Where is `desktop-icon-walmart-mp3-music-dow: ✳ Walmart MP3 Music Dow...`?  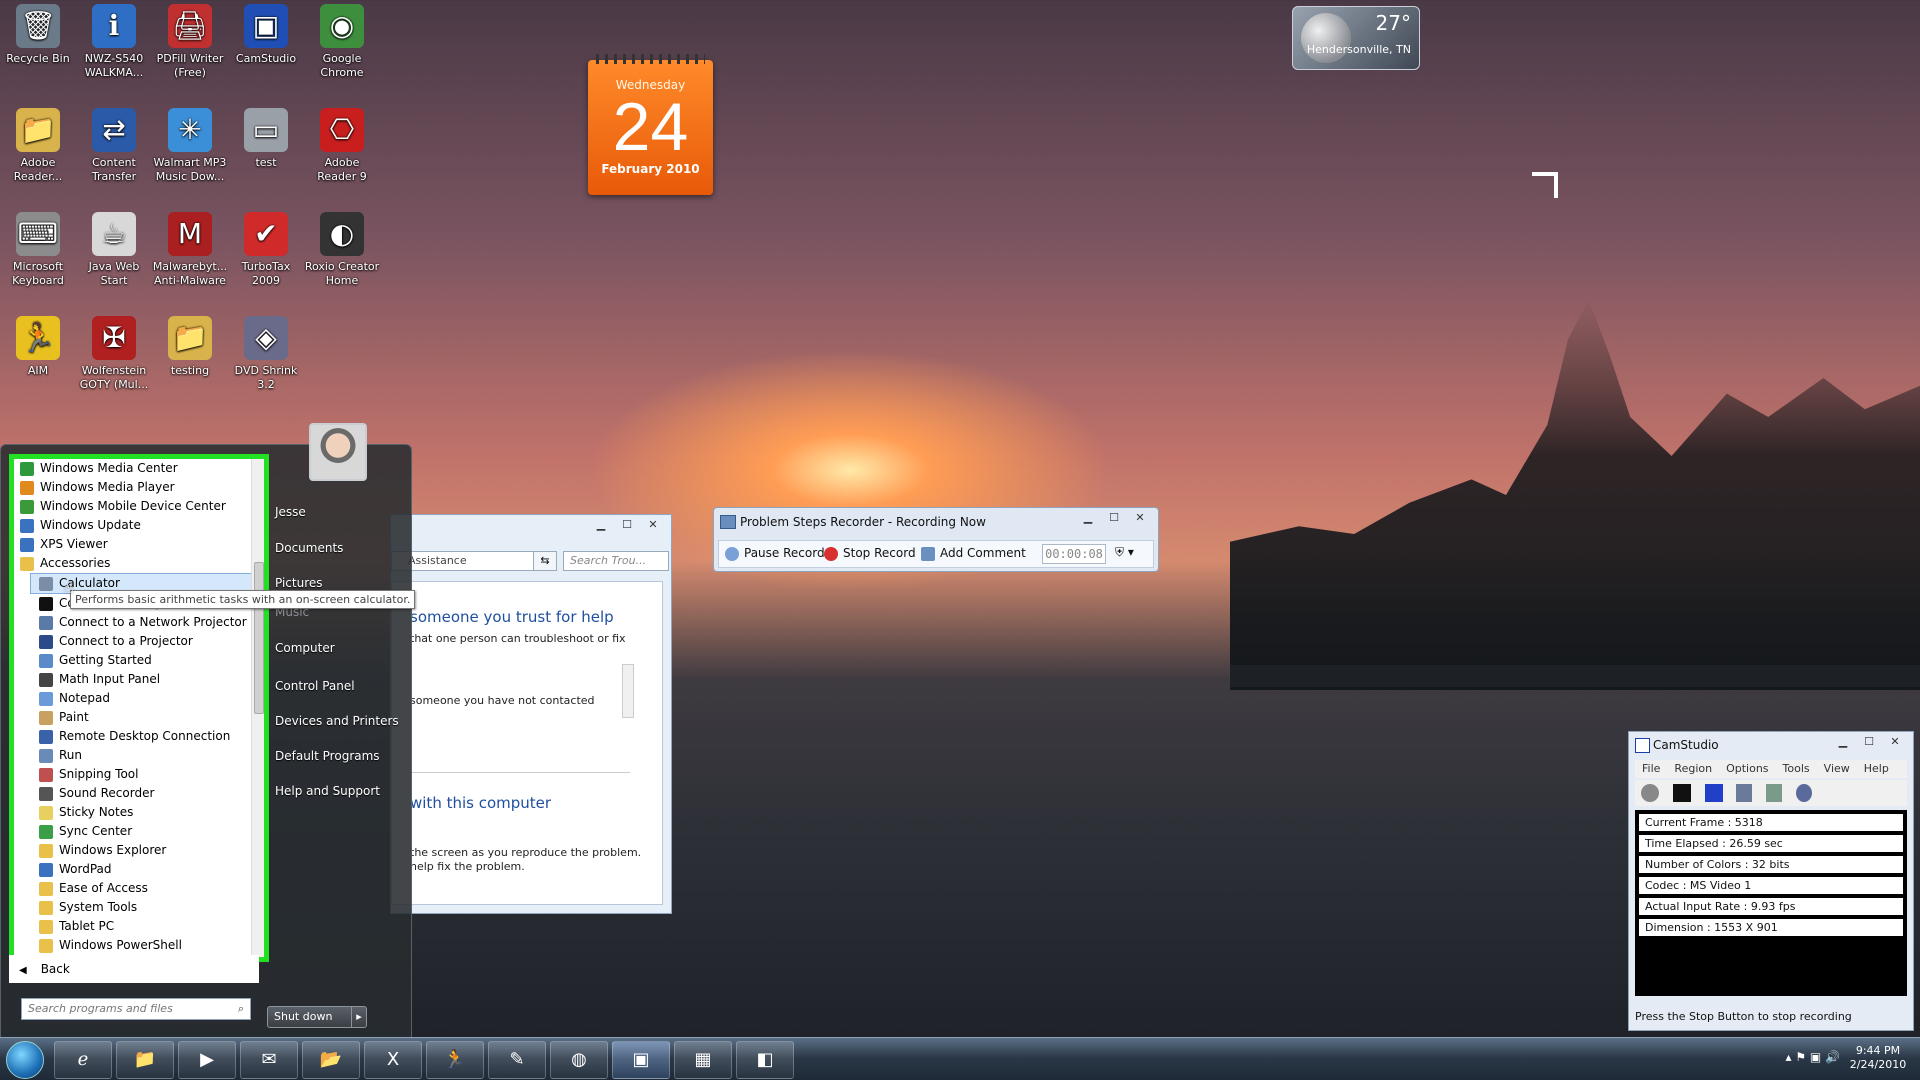 desktop-icon-walmart-mp3-music-dow: ✳ Walmart MP3 Music Dow... is located at coordinates (190, 146).